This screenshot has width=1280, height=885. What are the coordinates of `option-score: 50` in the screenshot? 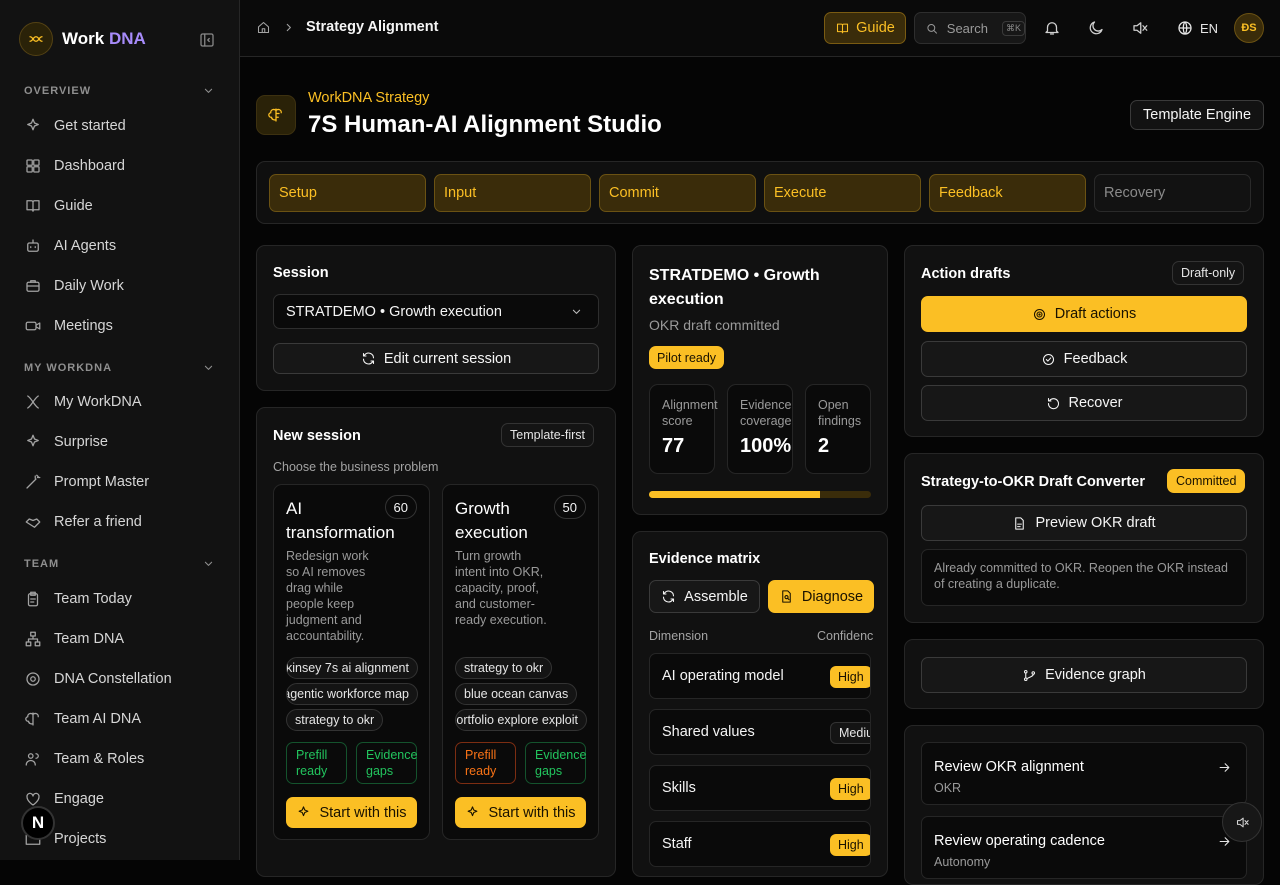 It's located at (569, 507).